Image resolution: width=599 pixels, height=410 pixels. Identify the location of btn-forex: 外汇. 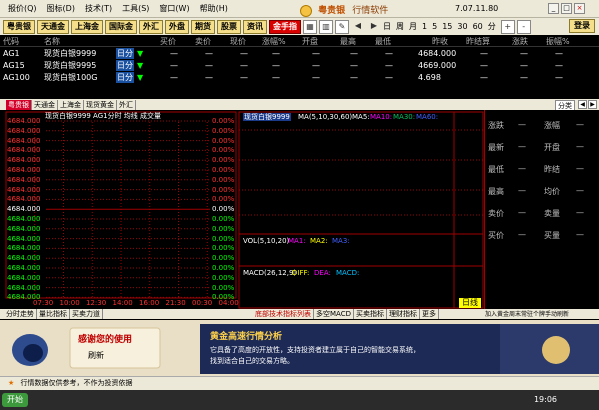
(151, 26).